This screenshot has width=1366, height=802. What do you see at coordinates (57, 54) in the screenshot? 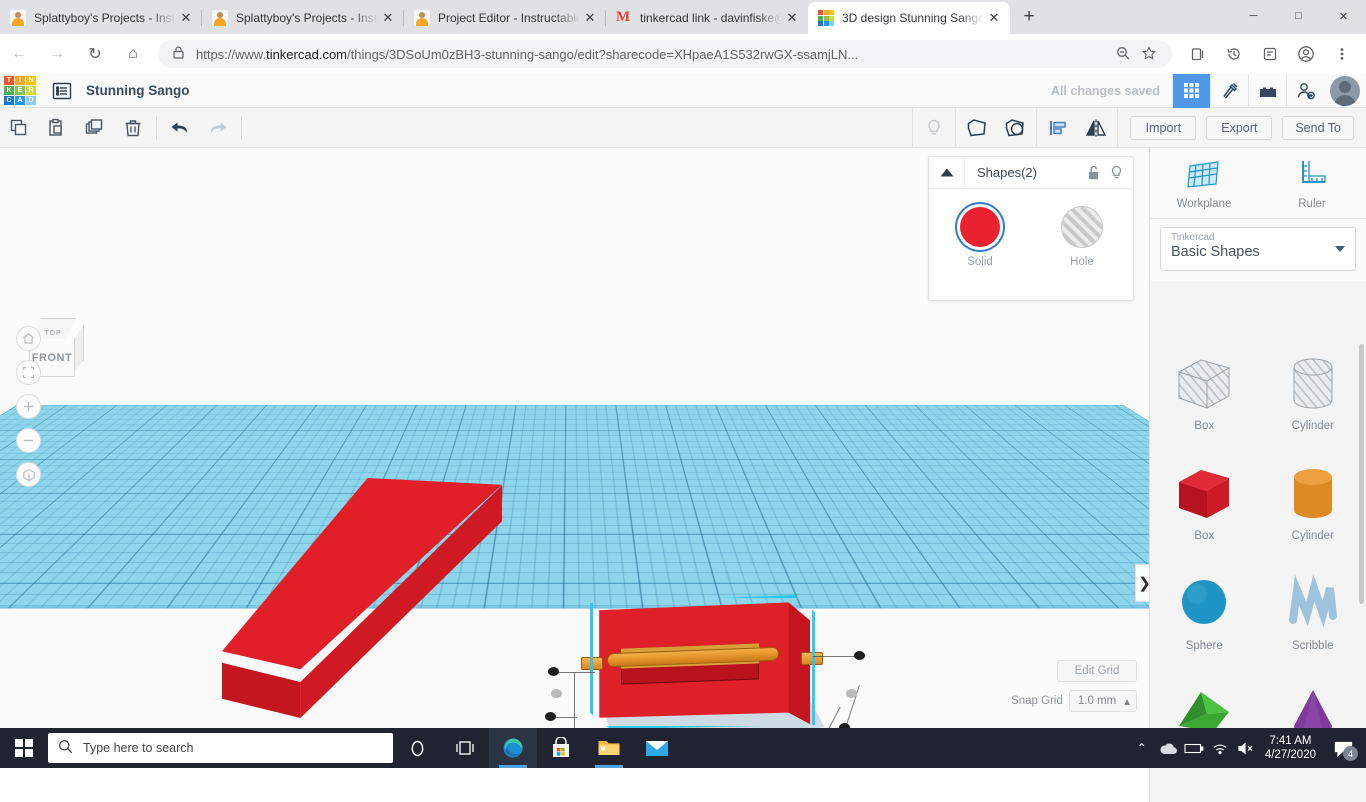
I see `forward-icon: →` at bounding box center [57, 54].